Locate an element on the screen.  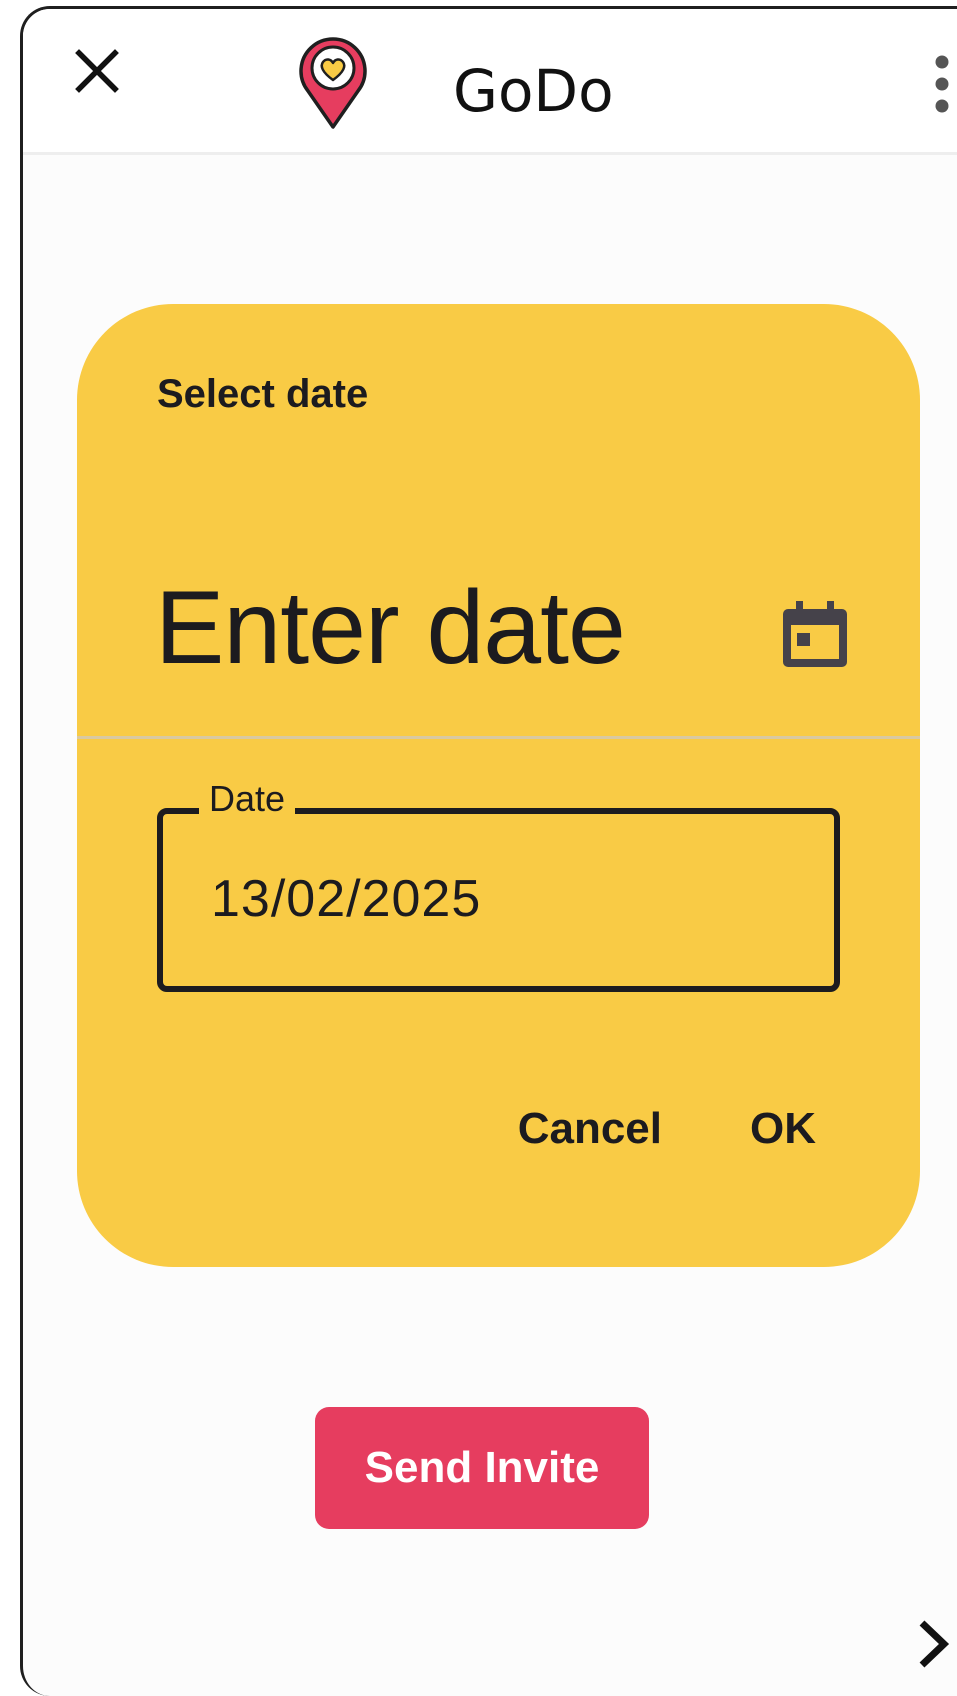
dialog-heading: Select date is located at coordinates (263, 394).